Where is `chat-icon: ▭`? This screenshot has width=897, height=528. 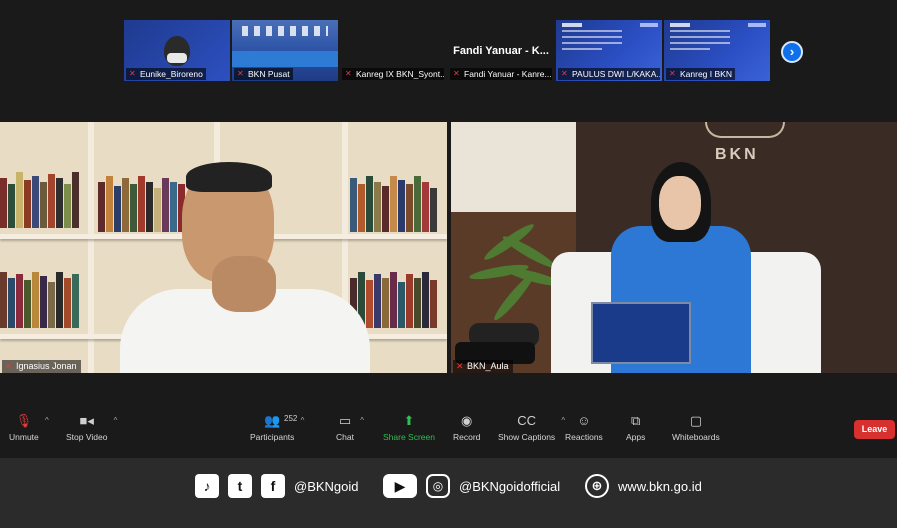 chat-icon: ▭ is located at coordinates (345, 420).